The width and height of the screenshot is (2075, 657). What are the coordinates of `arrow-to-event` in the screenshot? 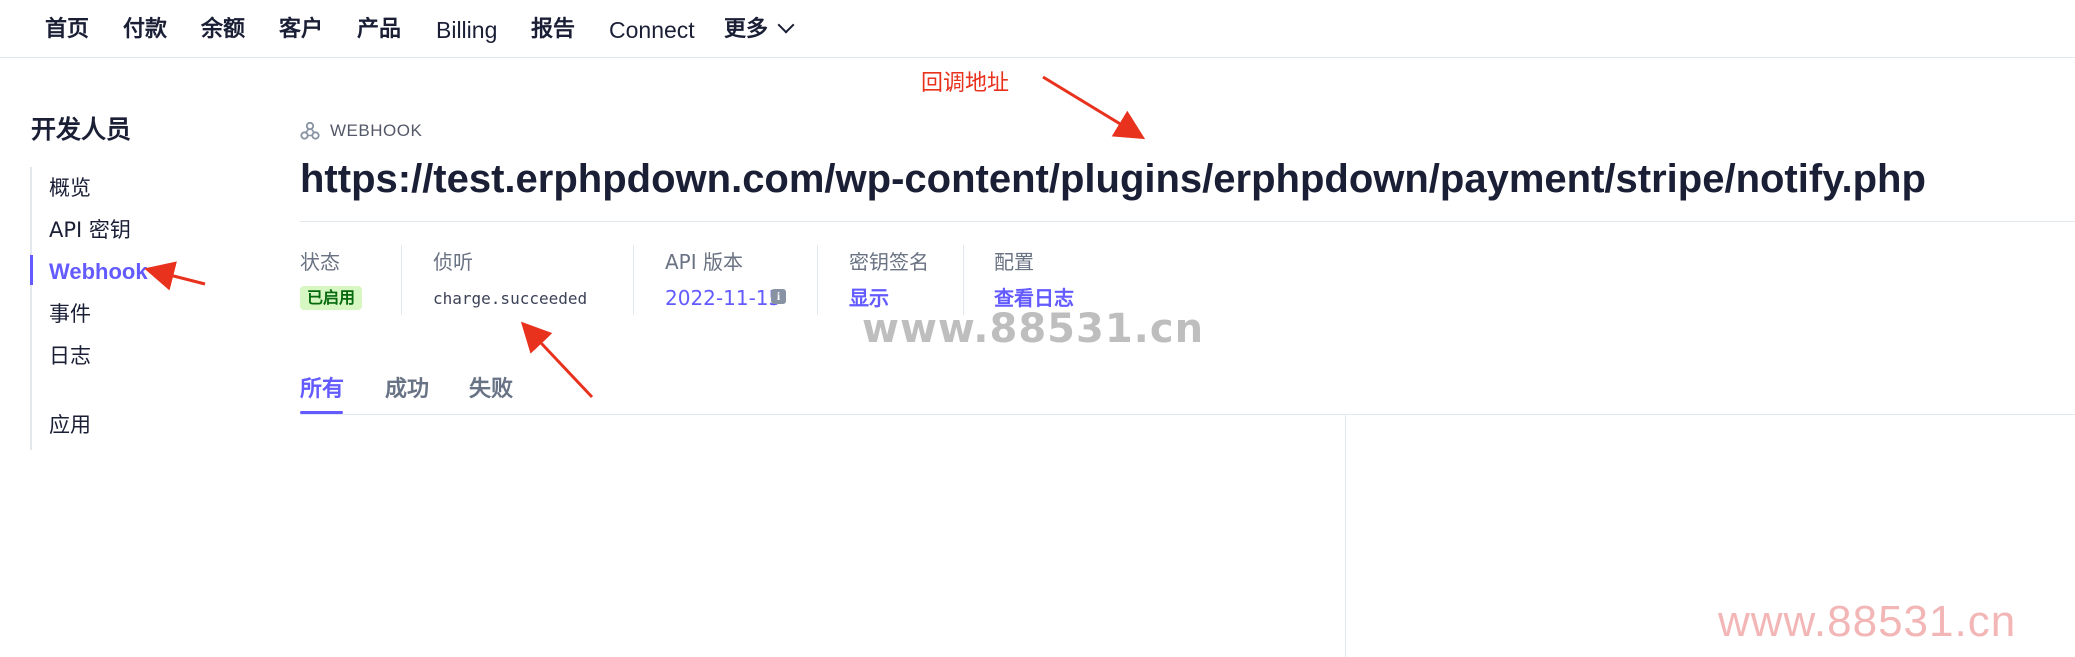 It's located at (557, 360).